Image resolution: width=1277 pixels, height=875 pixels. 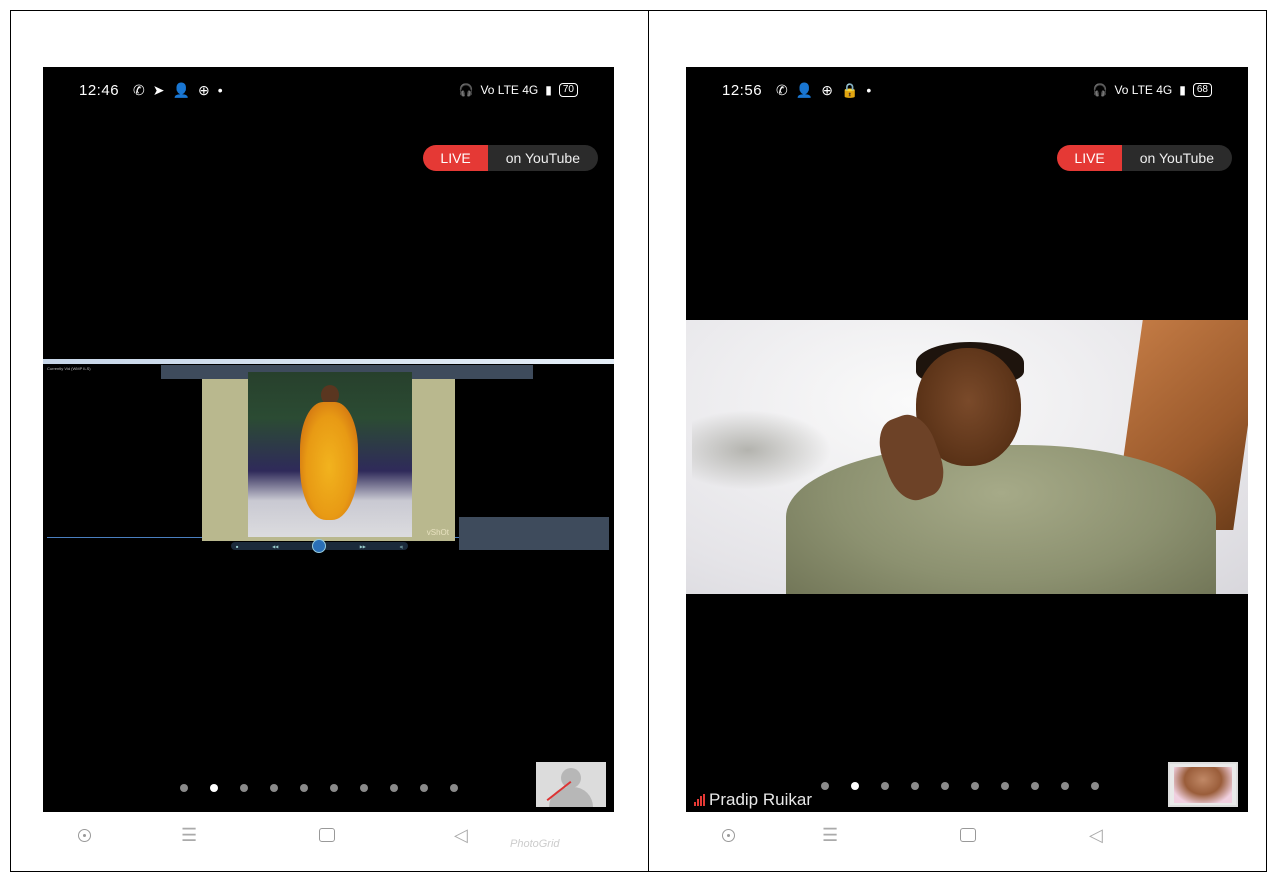 What do you see at coordinates (158, 89) in the screenshot?
I see `telegram-icon: ➤` at bounding box center [158, 89].